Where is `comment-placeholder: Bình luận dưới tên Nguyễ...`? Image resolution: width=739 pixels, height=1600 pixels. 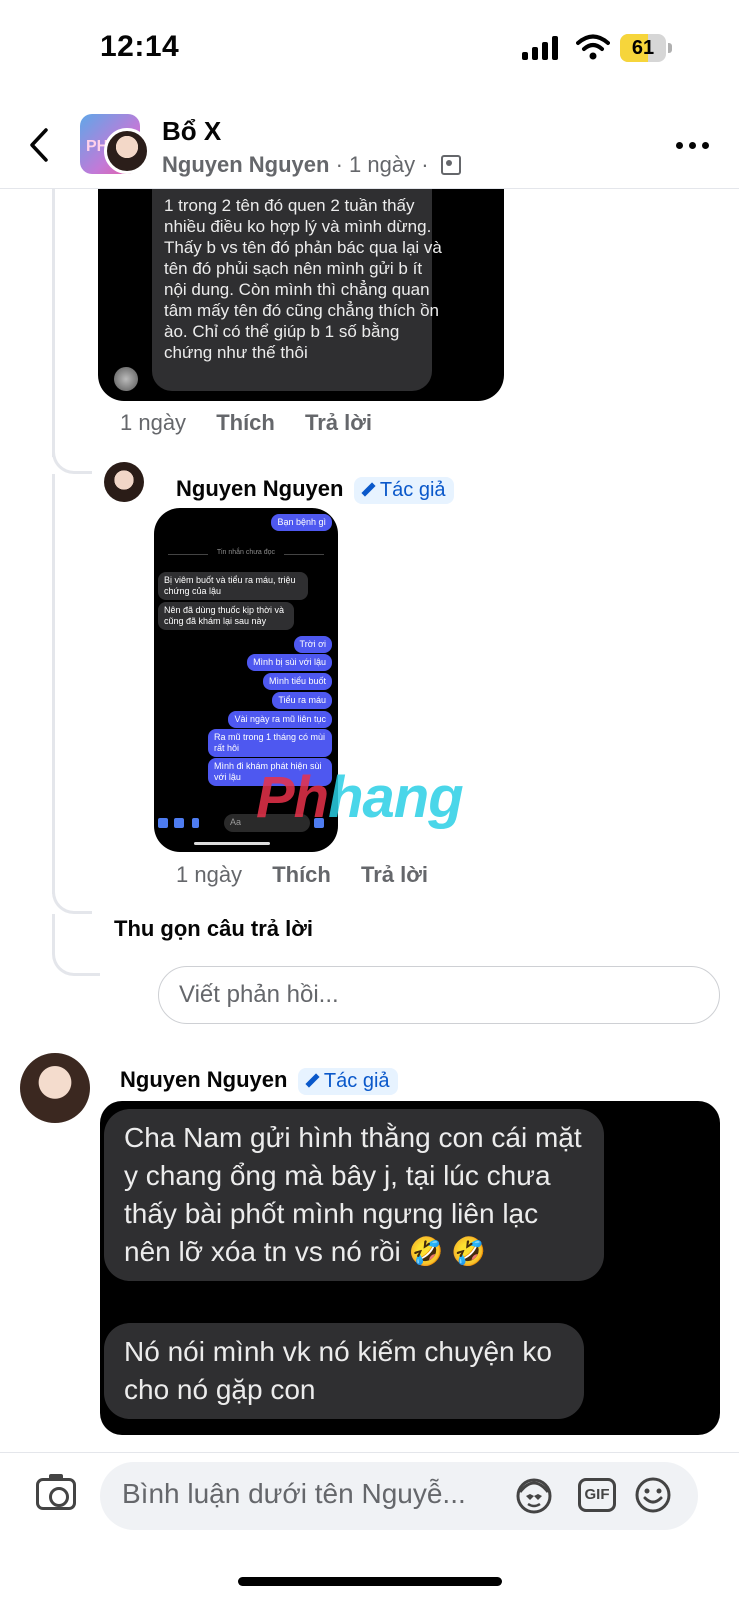
comment-placeholder: Bình luận dưới tên Nguyễ... is located at coordinates (294, 1493).